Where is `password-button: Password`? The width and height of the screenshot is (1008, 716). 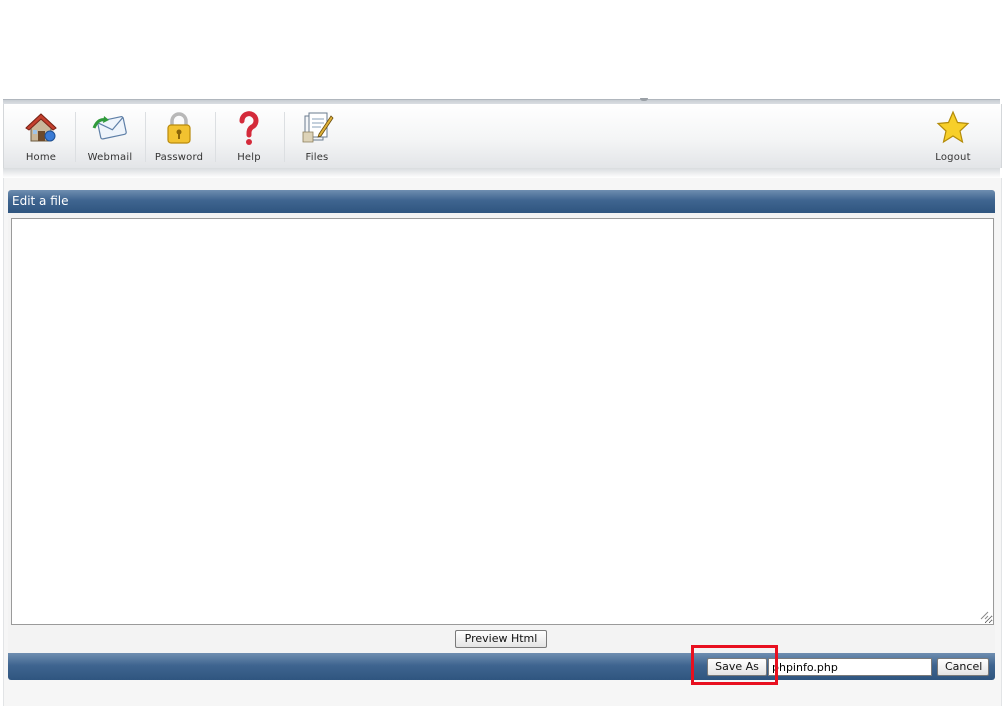 password-button: Password is located at coordinates (179, 135).